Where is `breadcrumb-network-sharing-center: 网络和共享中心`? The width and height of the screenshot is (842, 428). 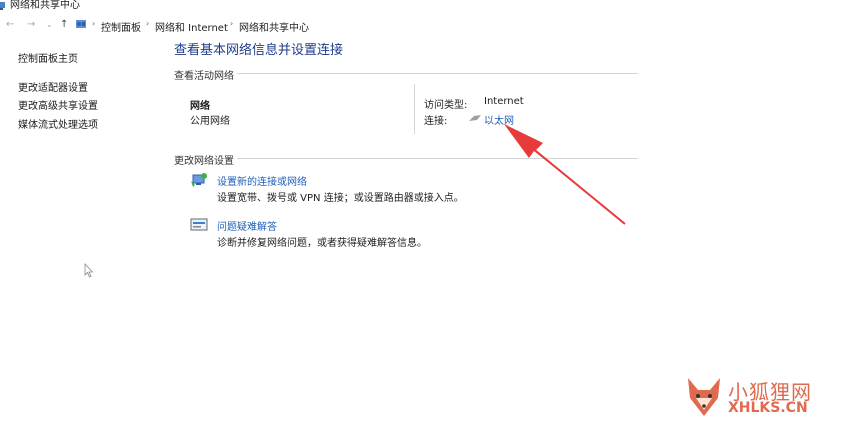 breadcrumb-network-sharing-center: 网络和共享中心 is located at coordinates (274, 26).